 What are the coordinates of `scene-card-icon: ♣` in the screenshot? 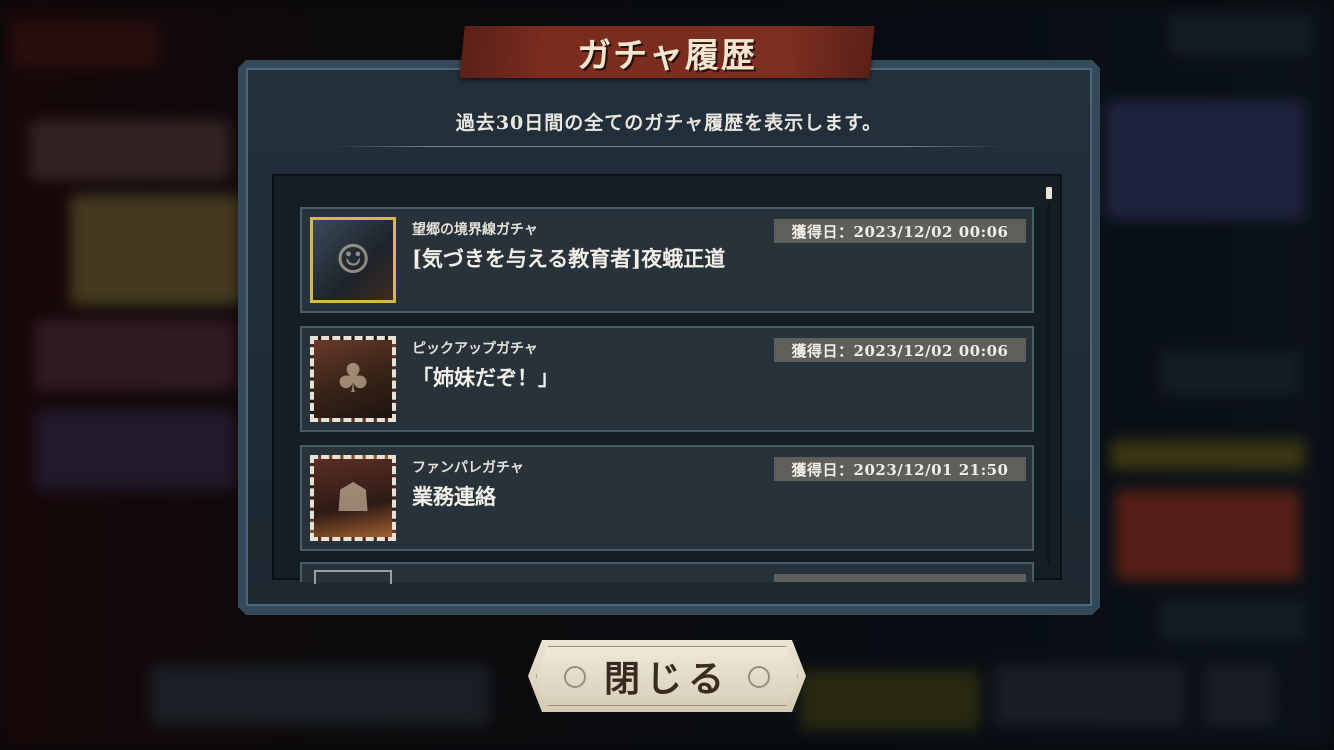 It's located at (353, 379).